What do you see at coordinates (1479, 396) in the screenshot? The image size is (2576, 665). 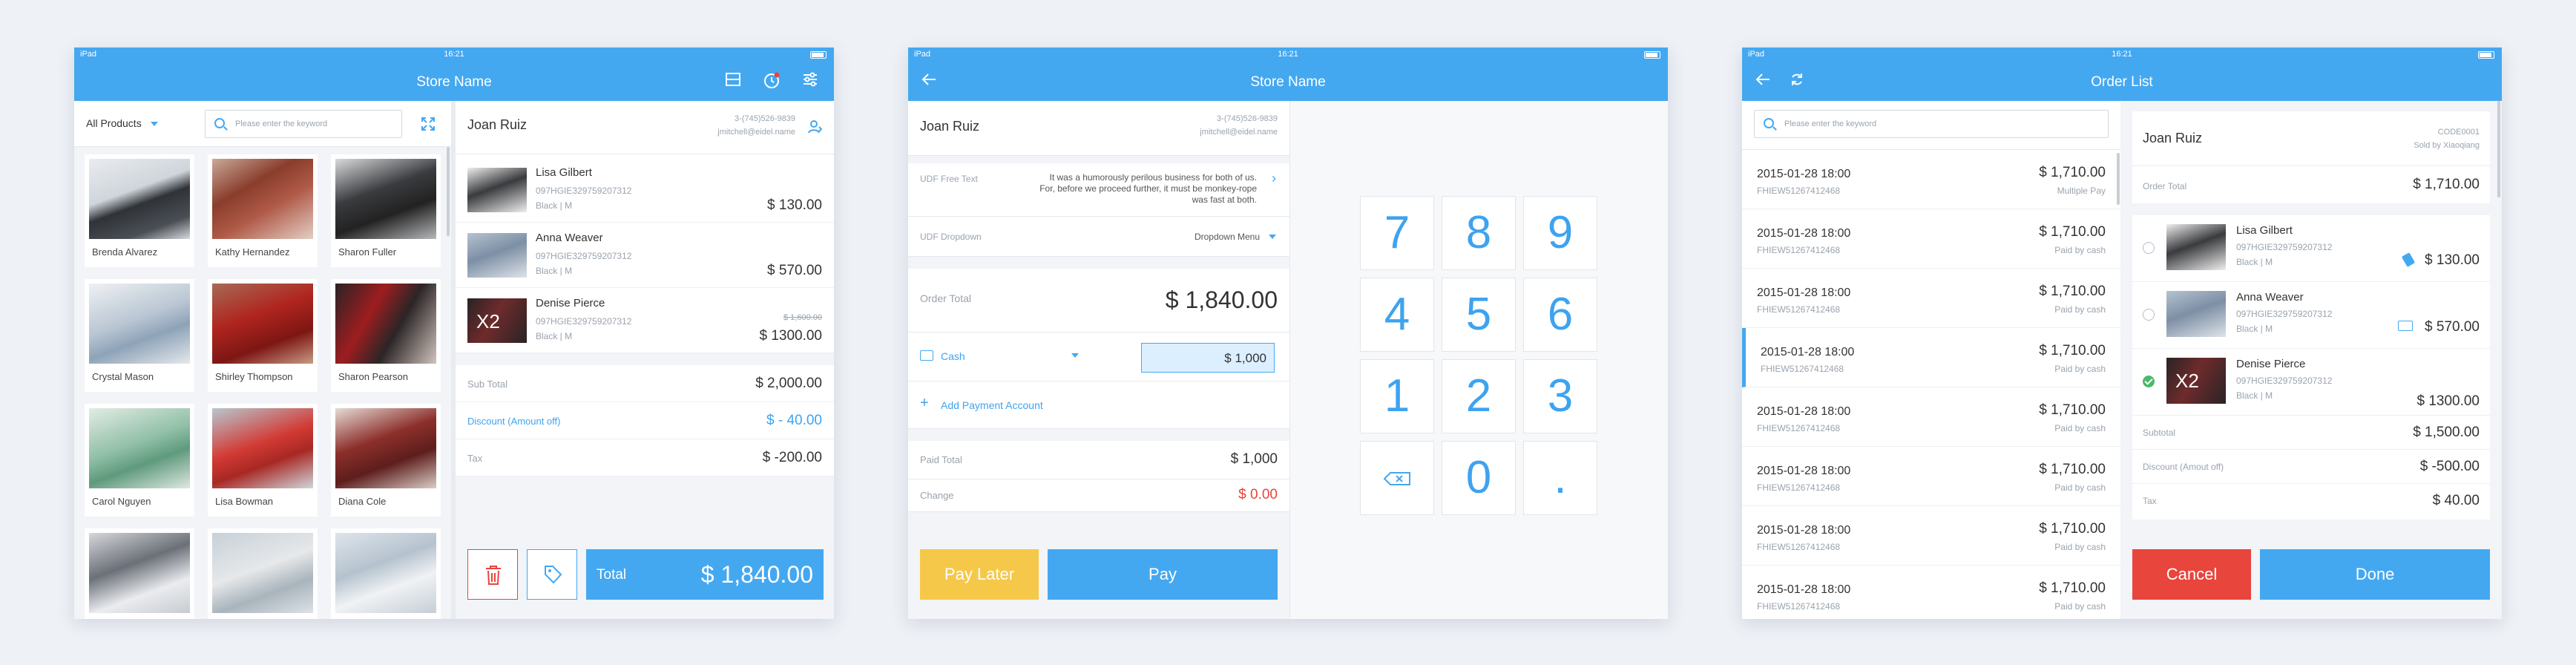 I see `key-2: 2` at bounding box center [1479, 396].